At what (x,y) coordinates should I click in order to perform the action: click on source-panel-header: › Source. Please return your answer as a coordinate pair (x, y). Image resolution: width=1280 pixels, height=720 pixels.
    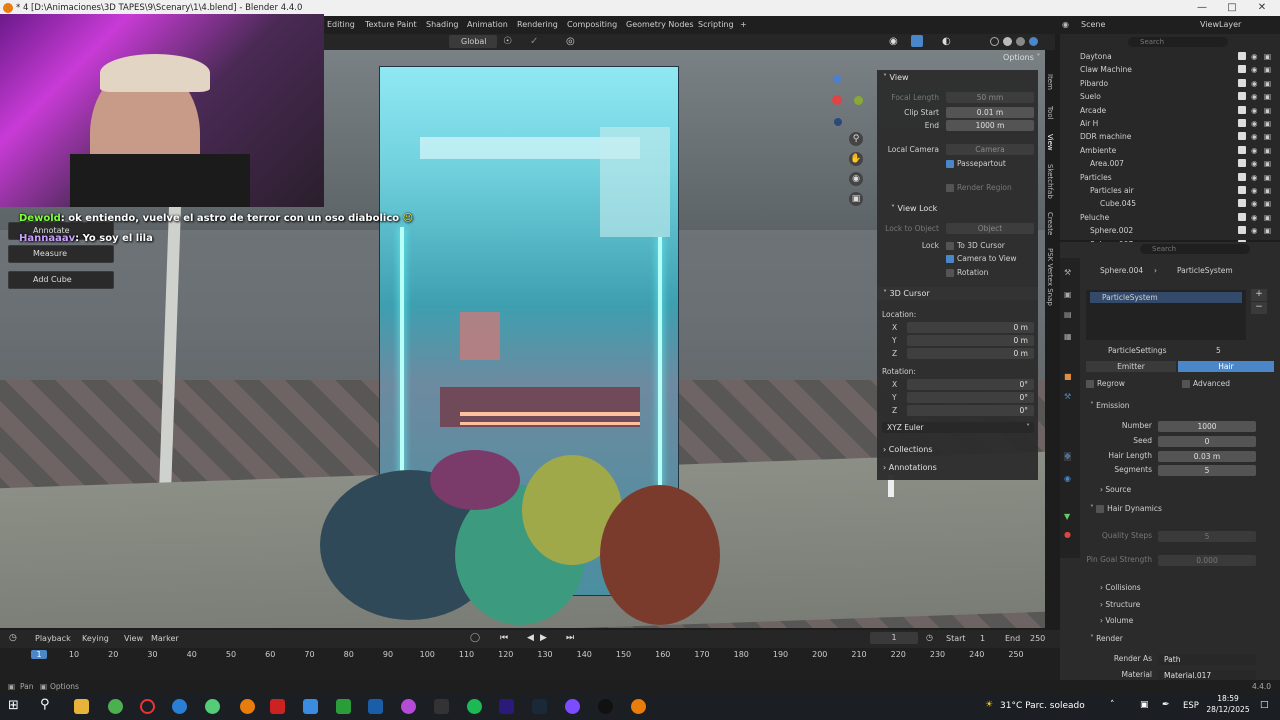
    Looking at the image, I should click on (1115, 489).